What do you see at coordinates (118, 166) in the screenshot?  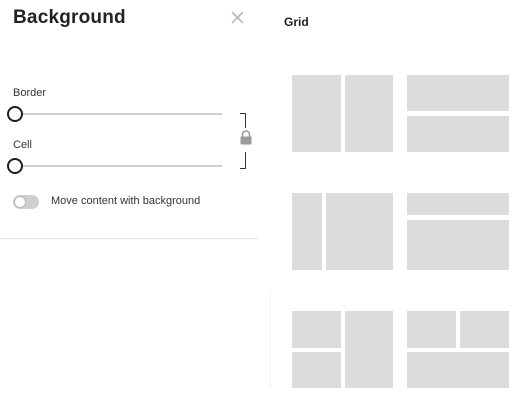 I see `cell-slider-track` at bounding box center [118, 166].